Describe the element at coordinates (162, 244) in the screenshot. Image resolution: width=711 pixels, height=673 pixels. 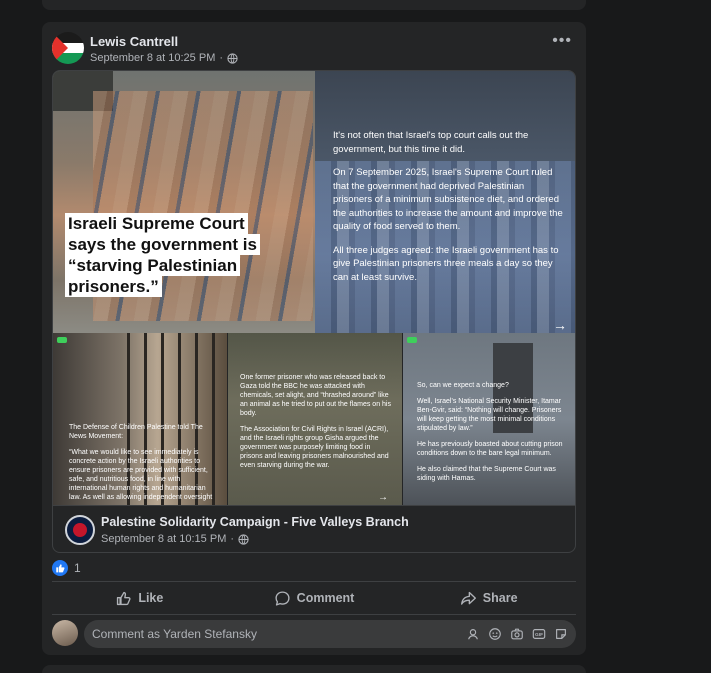
I see `headline-line: says the government is` at that location.